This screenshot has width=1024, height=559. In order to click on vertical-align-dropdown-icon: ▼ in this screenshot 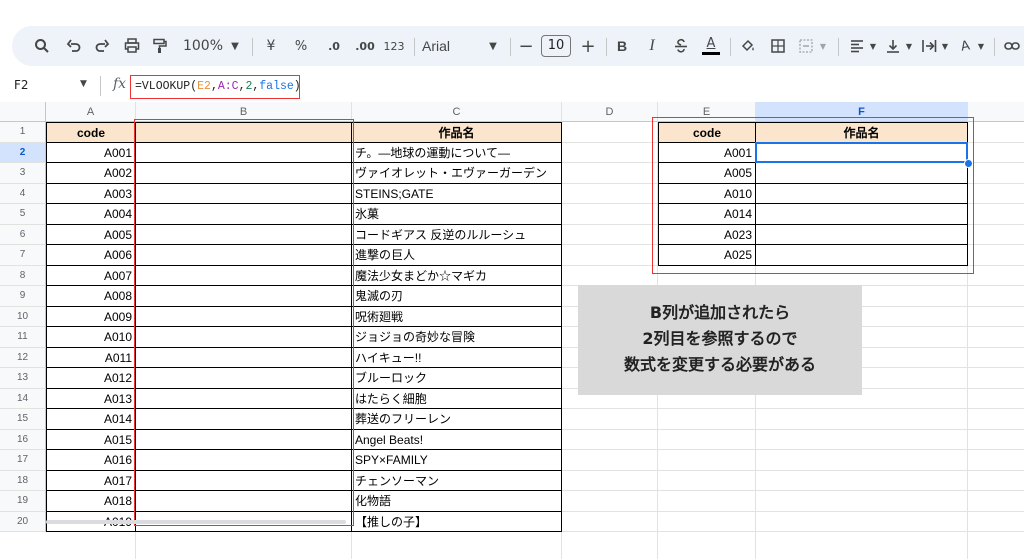, I will do `click(909, 46)`.